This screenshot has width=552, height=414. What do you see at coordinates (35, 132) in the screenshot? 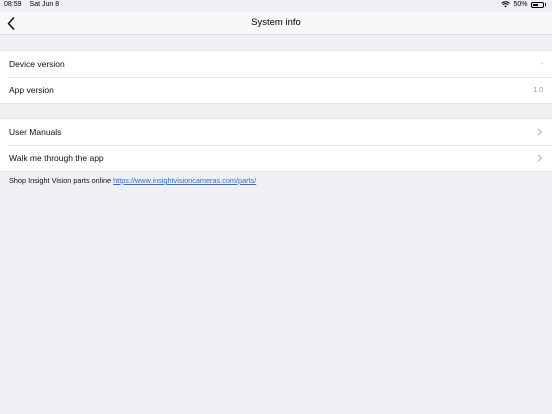
I see `user-manuals-label: User Manuals` at bounding box center [35, 132].